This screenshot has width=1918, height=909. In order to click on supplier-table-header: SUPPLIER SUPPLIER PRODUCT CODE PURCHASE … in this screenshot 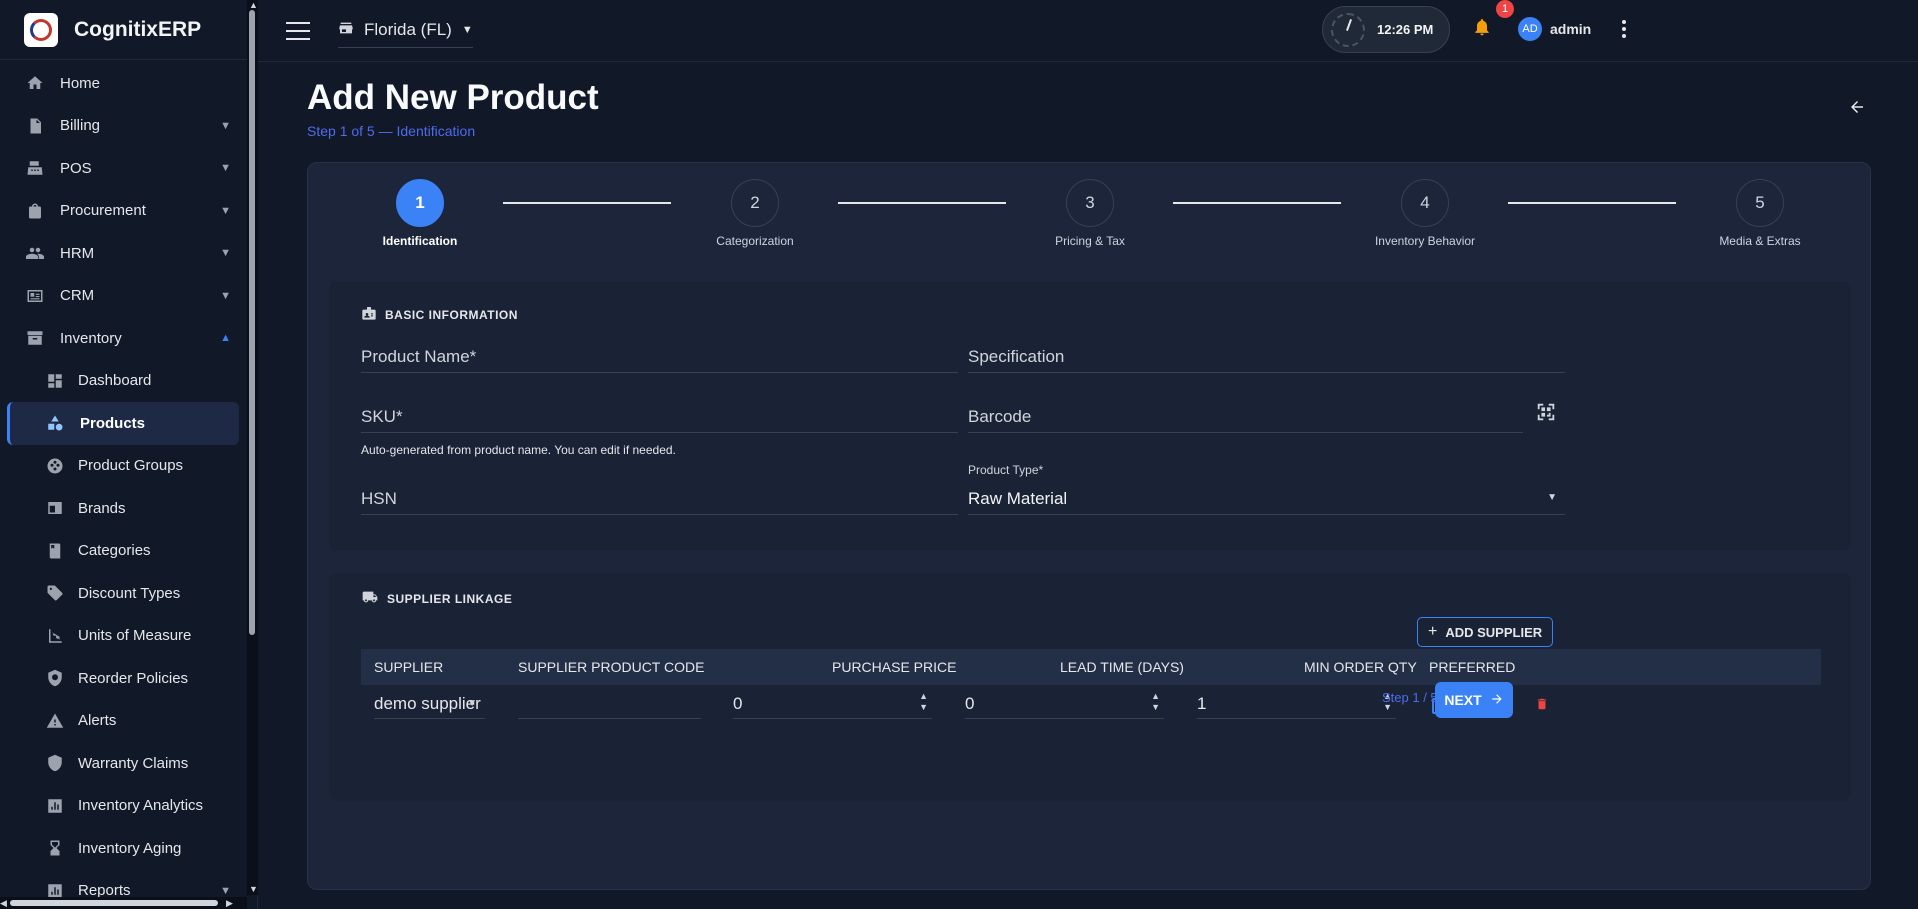, I will do `click(1091, 667)`.